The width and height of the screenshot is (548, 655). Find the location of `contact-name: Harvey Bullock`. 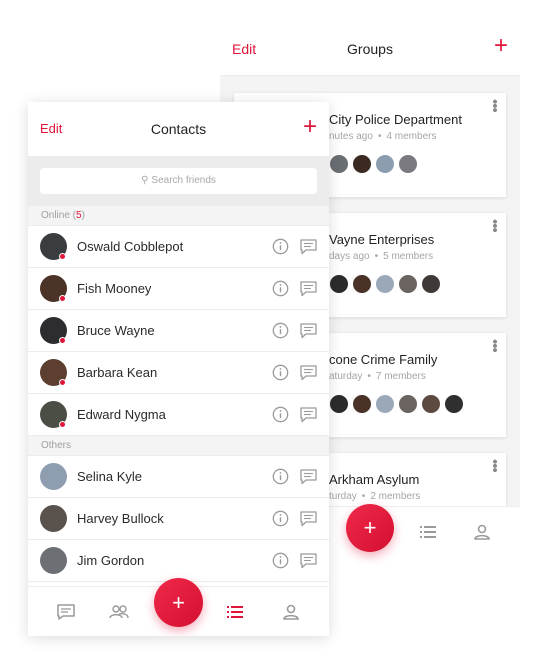

contact-name: Harvey Bullock is located at coordinates (120, 518).